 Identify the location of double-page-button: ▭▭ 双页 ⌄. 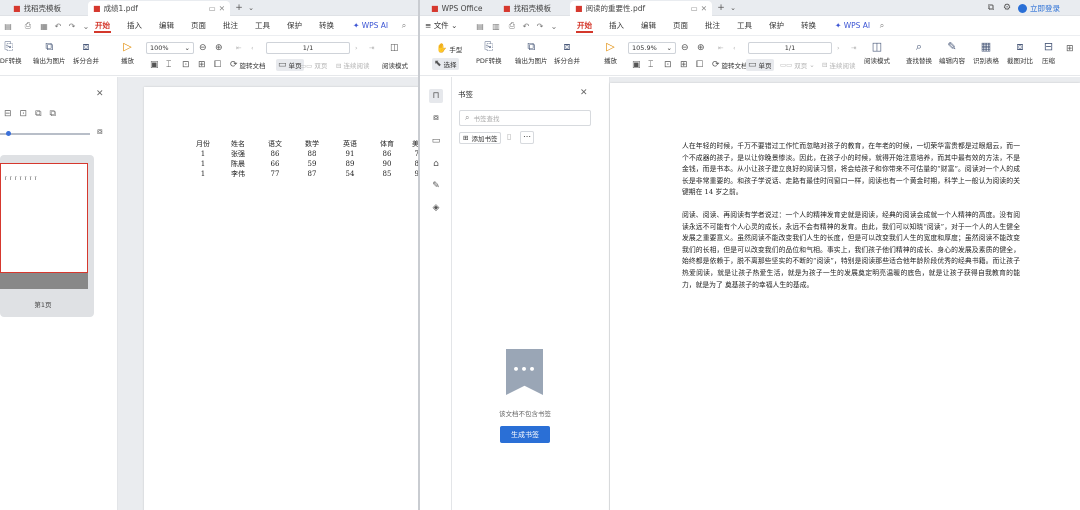
(797, 65).